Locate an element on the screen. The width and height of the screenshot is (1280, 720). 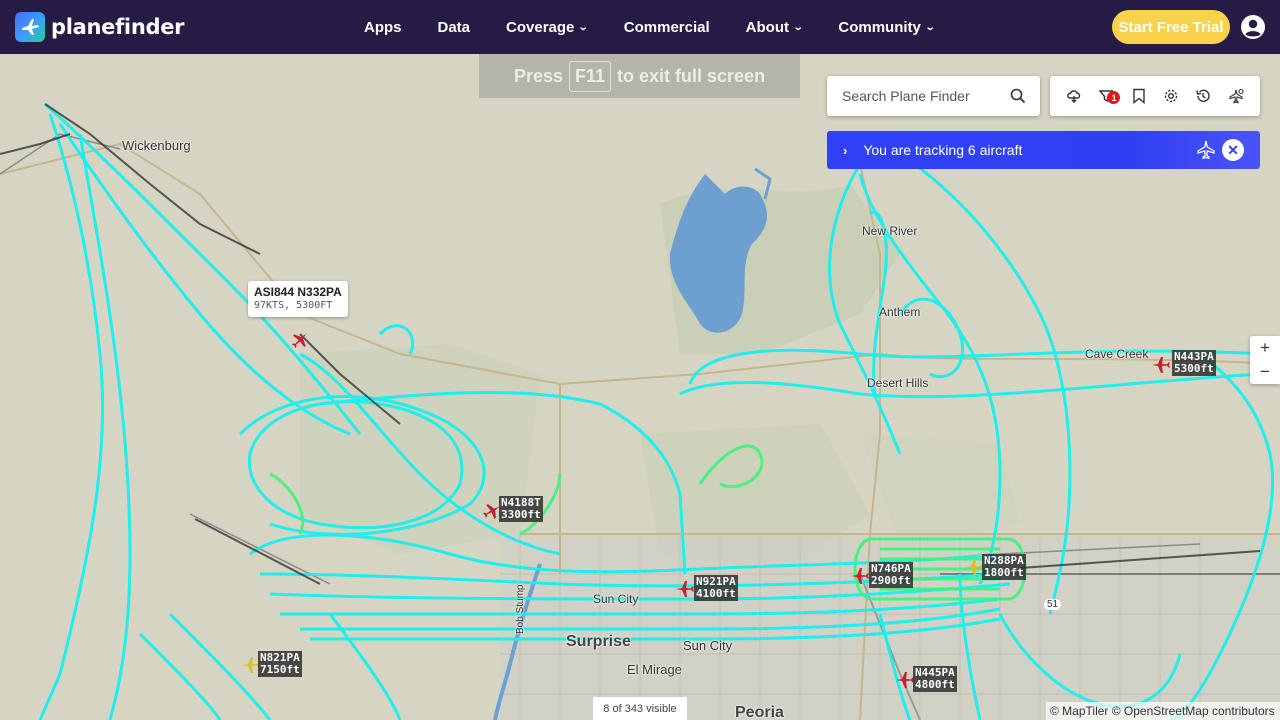
place-label: Peoria is located at coordinates (759, 712).